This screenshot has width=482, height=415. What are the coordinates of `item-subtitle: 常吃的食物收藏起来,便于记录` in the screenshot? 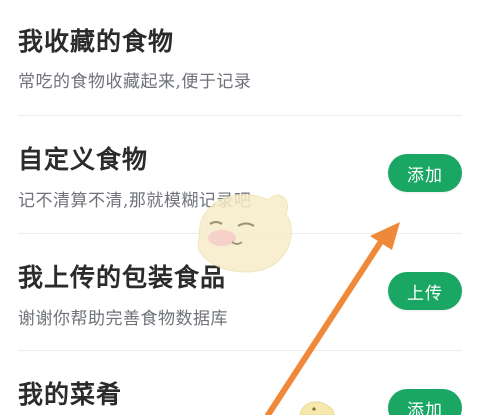 It's located at (135, 82).